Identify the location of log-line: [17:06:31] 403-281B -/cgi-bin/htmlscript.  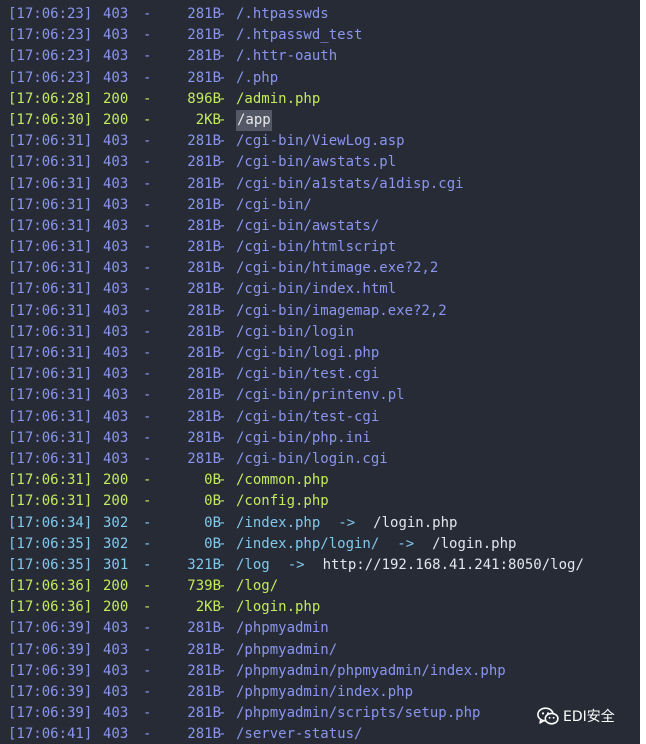
(320, 247).